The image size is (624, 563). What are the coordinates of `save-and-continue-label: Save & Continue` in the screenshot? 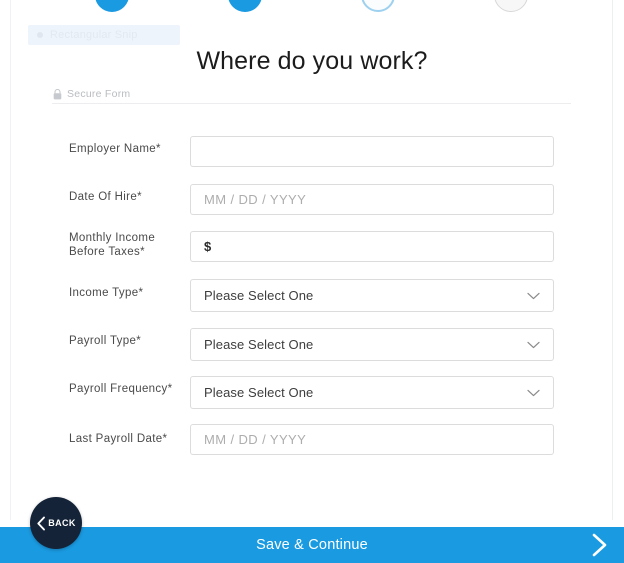 It's located at (312, 545).